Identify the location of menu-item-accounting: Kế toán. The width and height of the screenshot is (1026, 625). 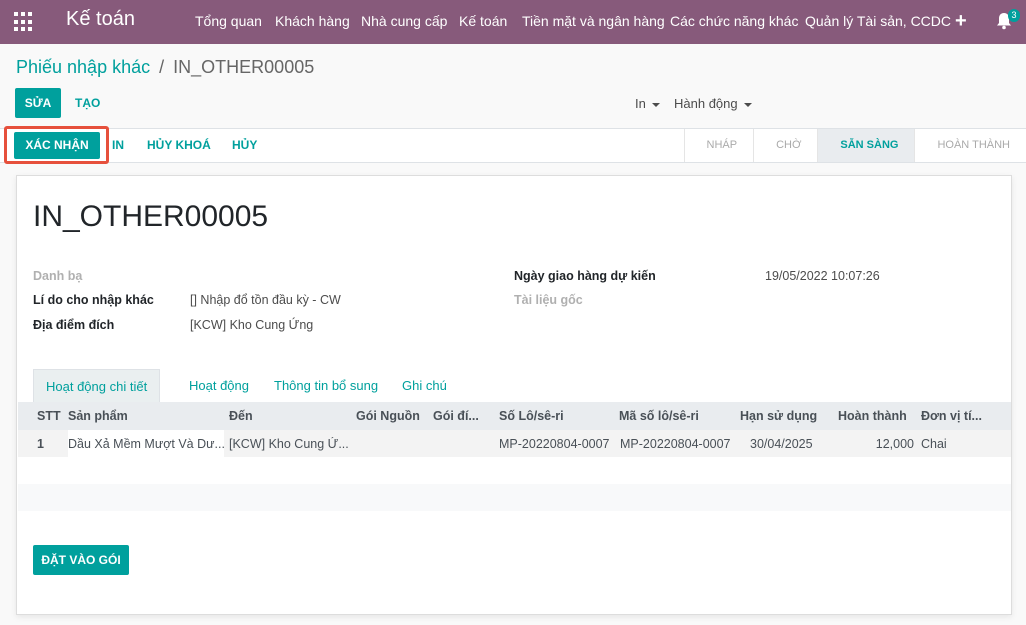
(483, 21).